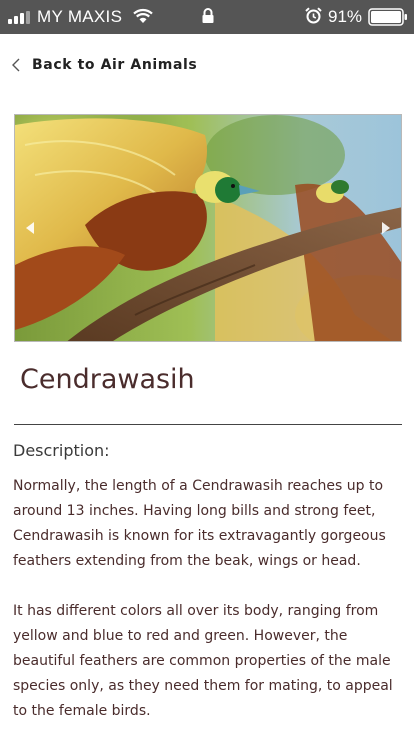 The image size is (414, 736). I want to click on chevron-left-icon, so click(16, 65).